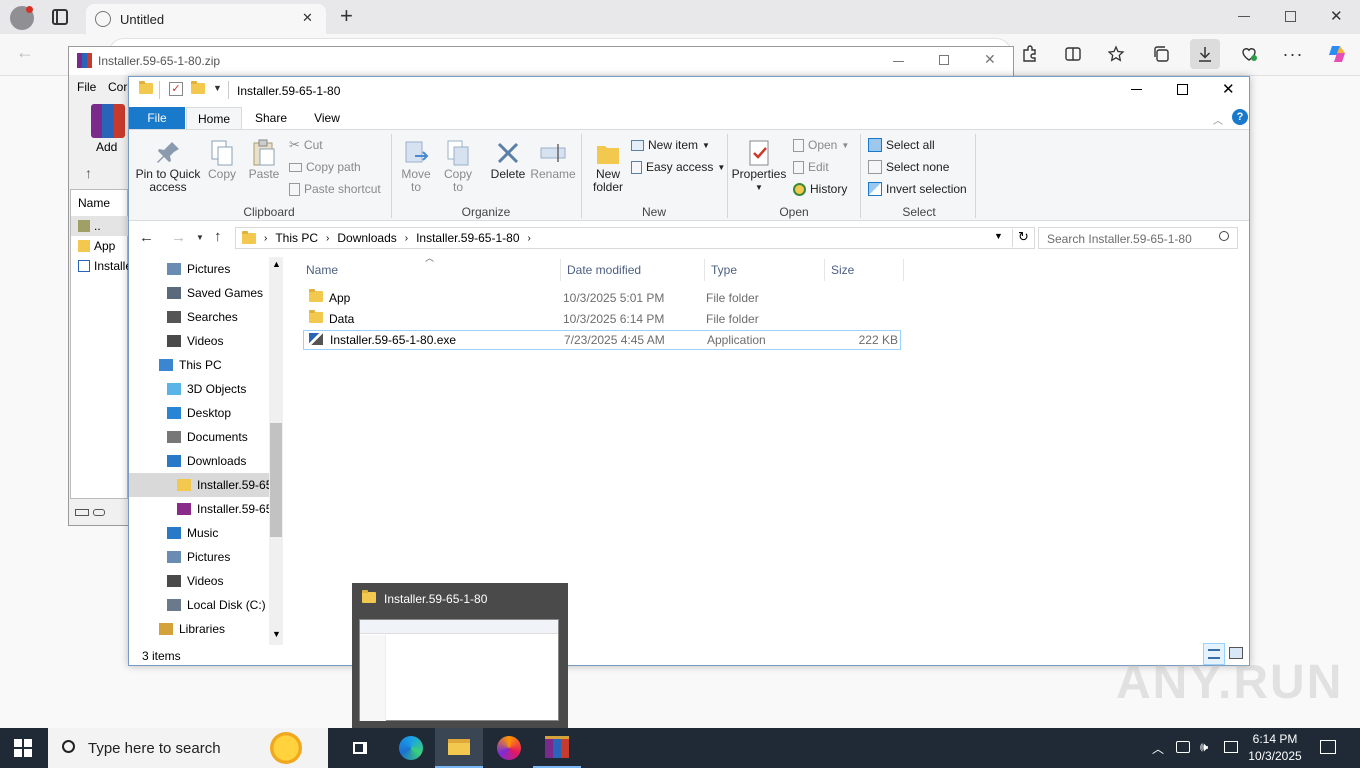  Describe the element at coordinates (360, 748) in the screenshot. I see `task-view-icon` at that location.